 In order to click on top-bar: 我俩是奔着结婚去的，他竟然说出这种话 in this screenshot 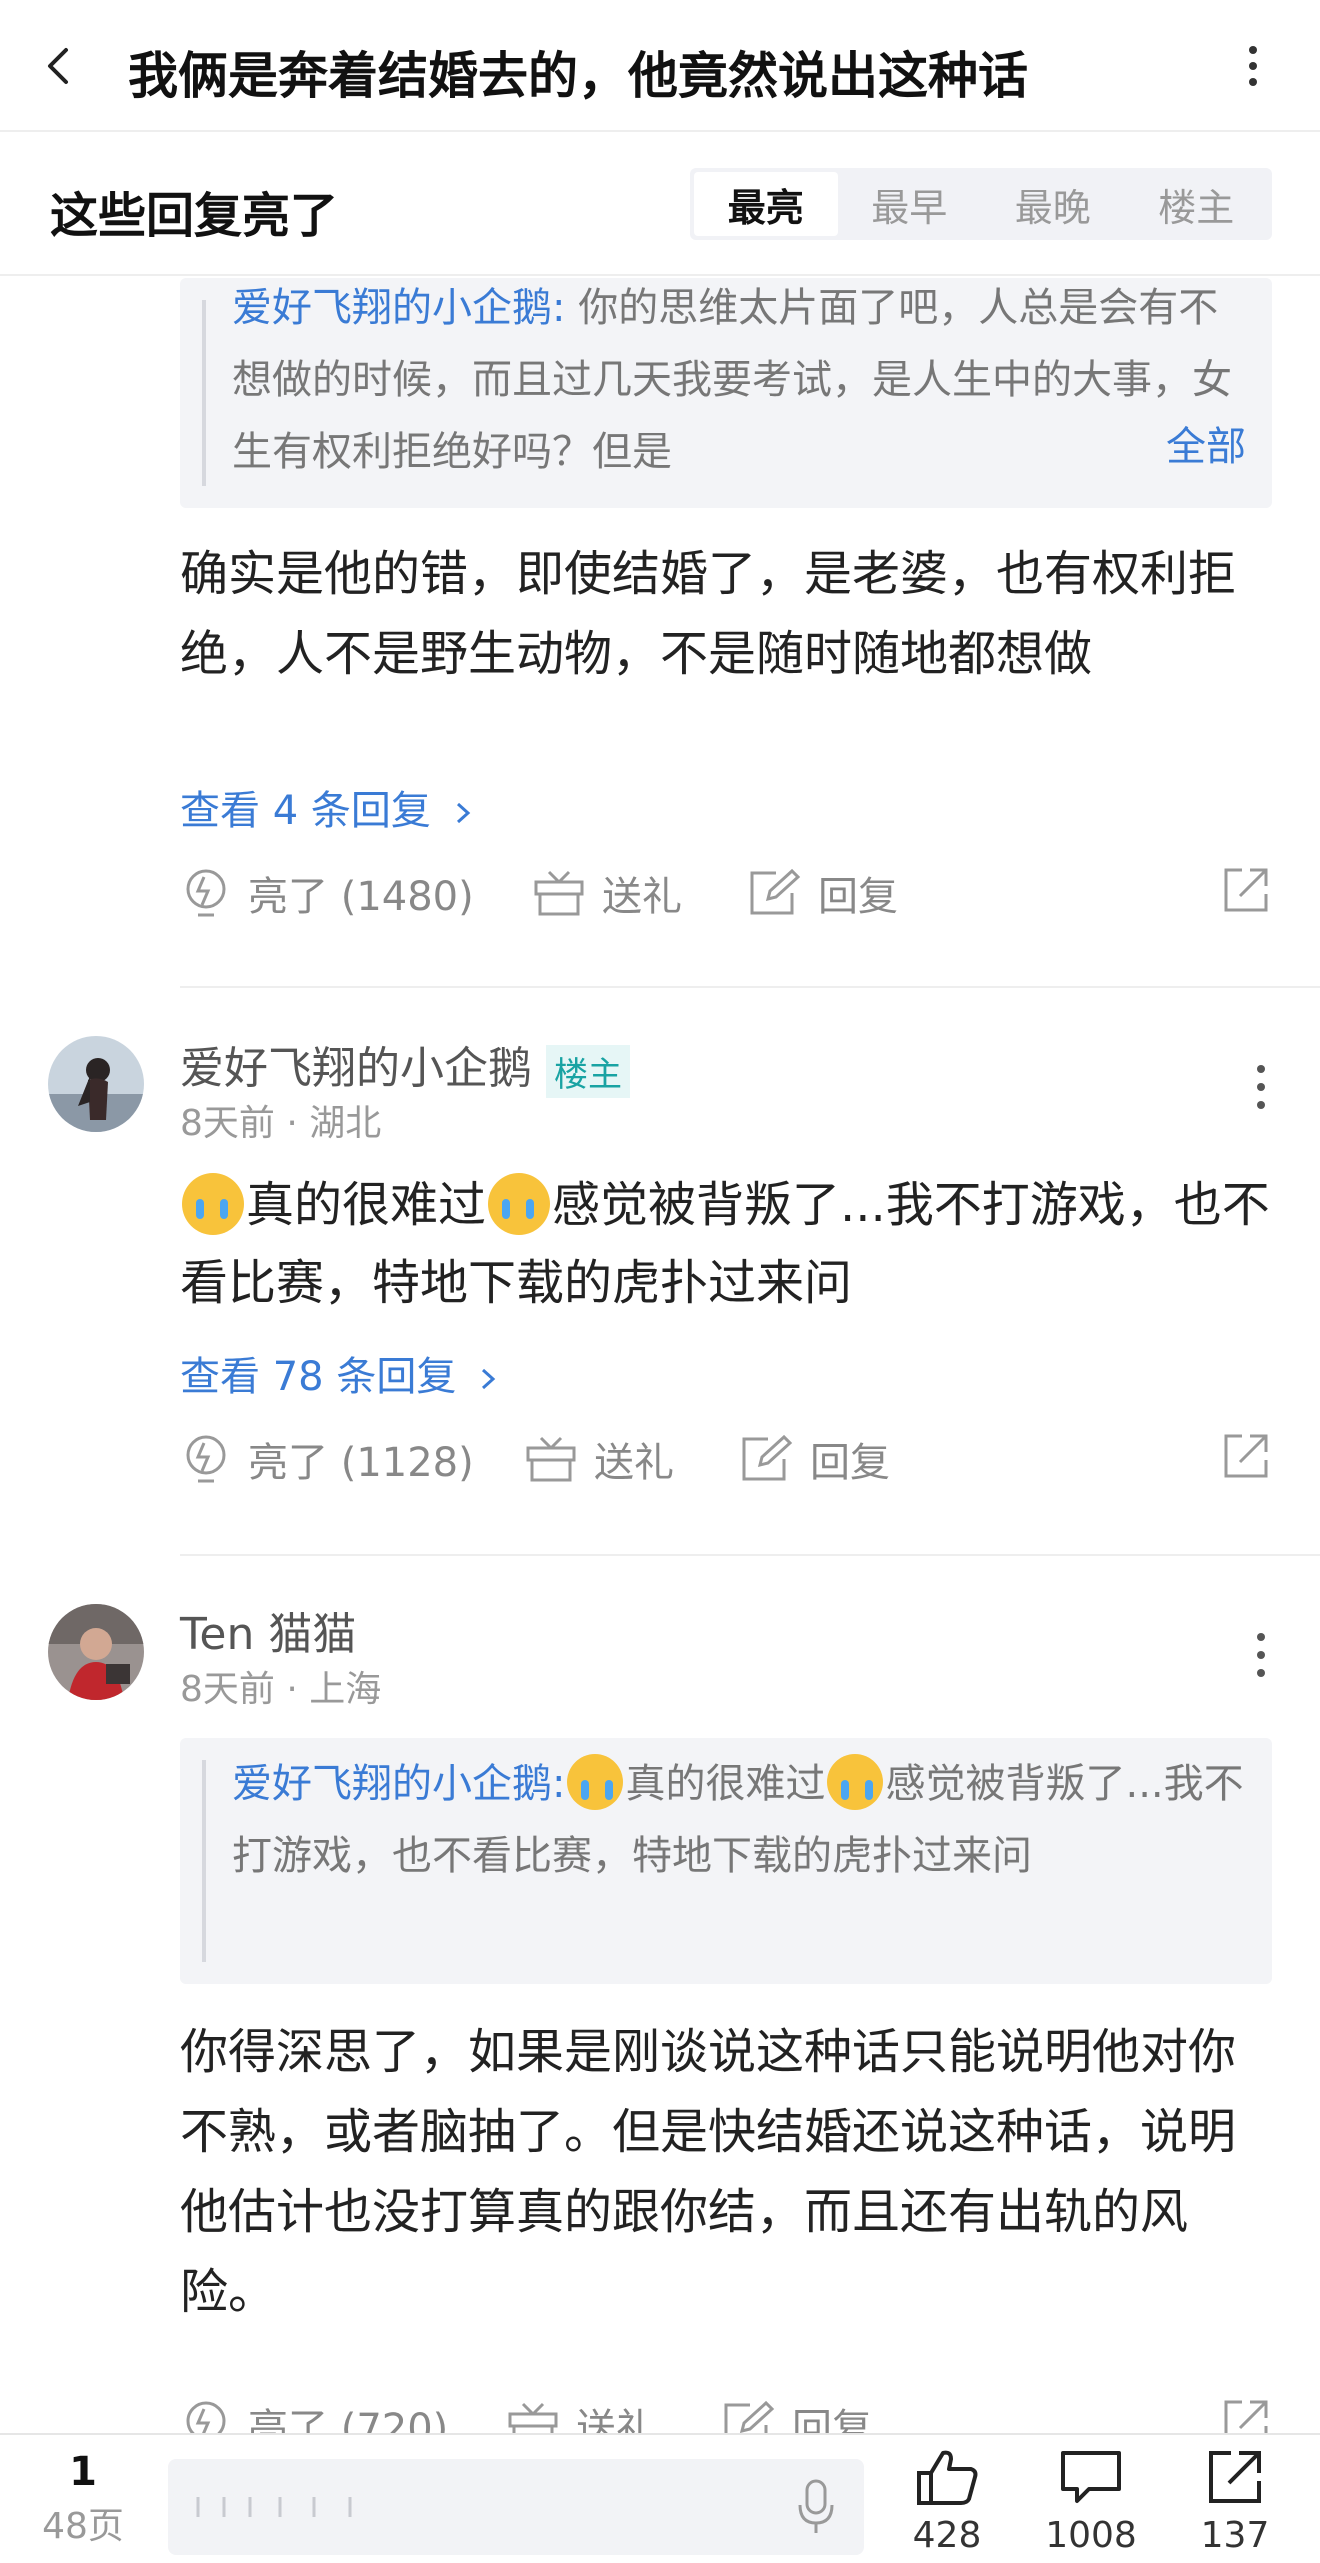, I will do `click(660, 66)`.